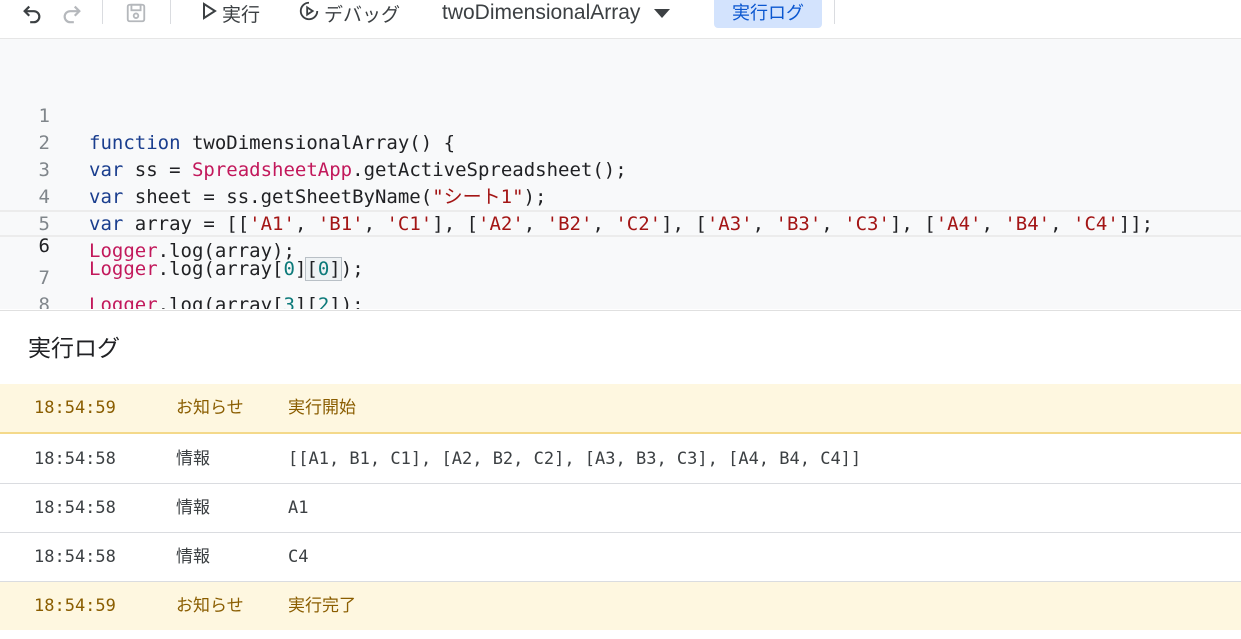 This screenshot has height=639, width=1241. Describe the element at coordinates (620, 508) in the screenshot. I see `log-row: 18:54:58 情報 A1` at that location.